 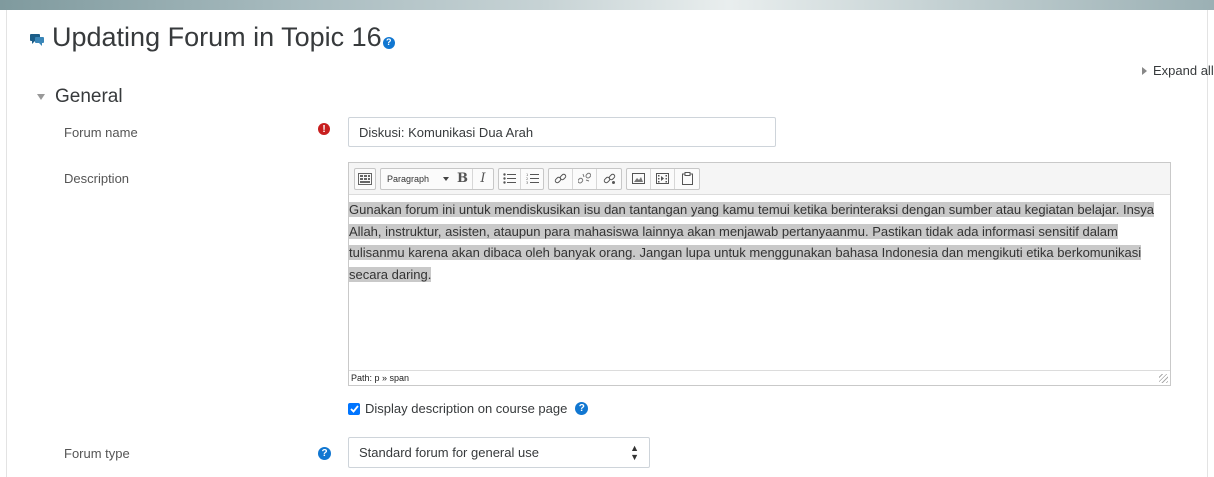 I want to click on forum-type-select: Standard forum for general use ▲ ▼, so click(x=499, y=452).